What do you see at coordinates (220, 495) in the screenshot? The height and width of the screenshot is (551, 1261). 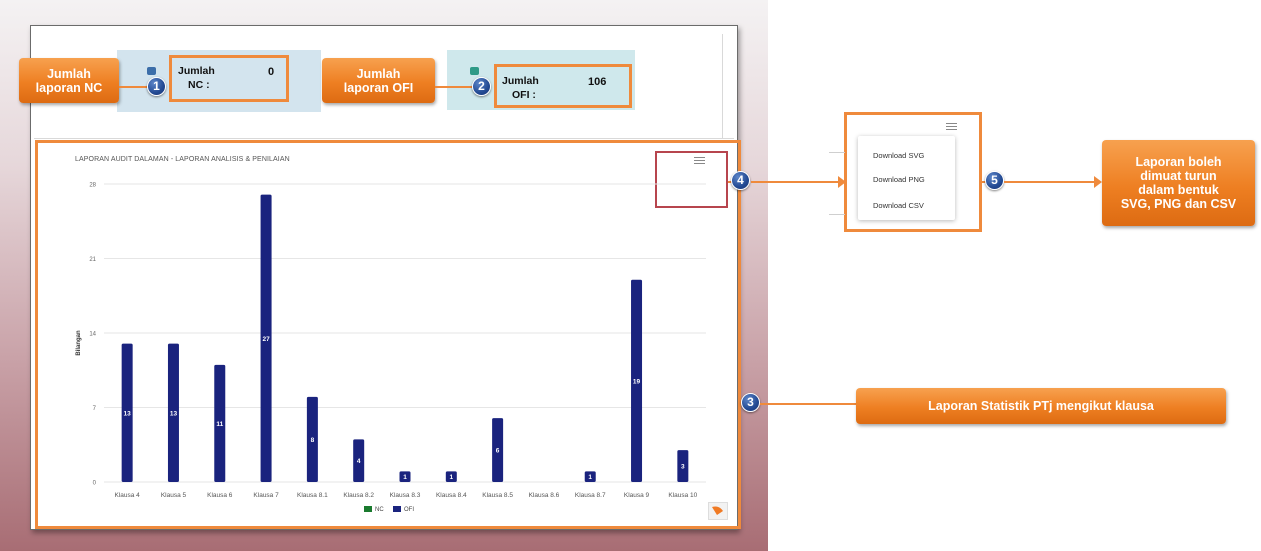 I see `x-tick-label: Klausa 6` at bounding box center [220, 495].